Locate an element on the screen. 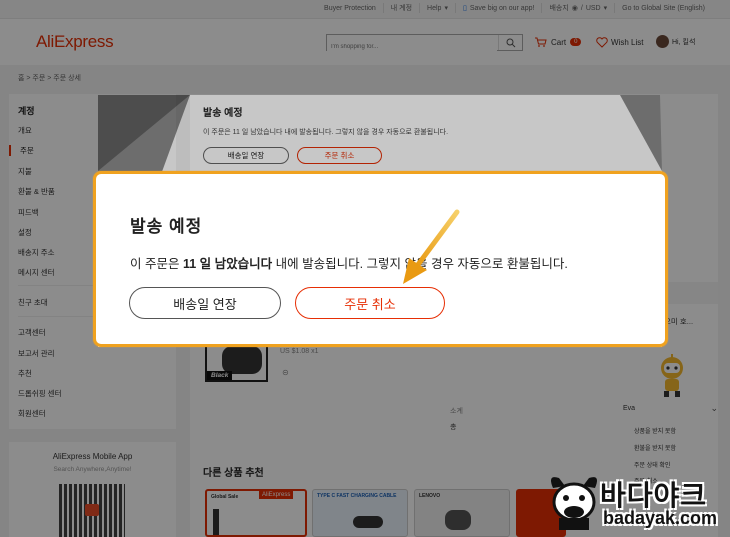  phone-icon: ▯ is located at coordinates (464, 8).